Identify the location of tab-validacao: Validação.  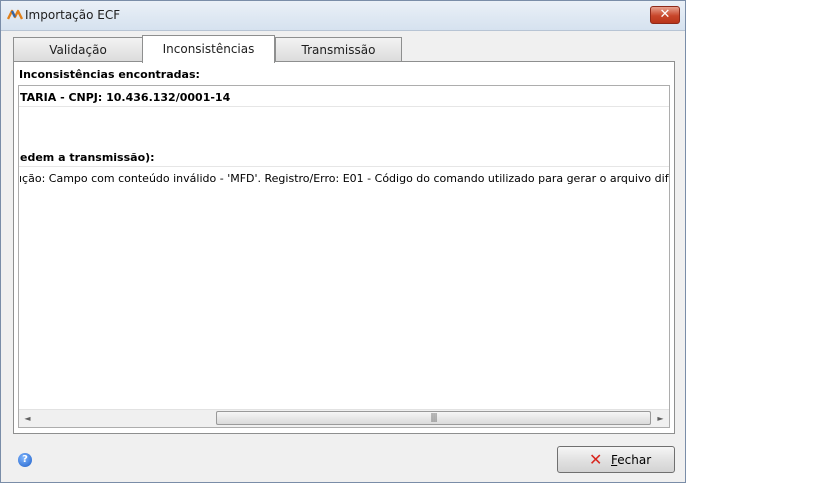
(78, 49).